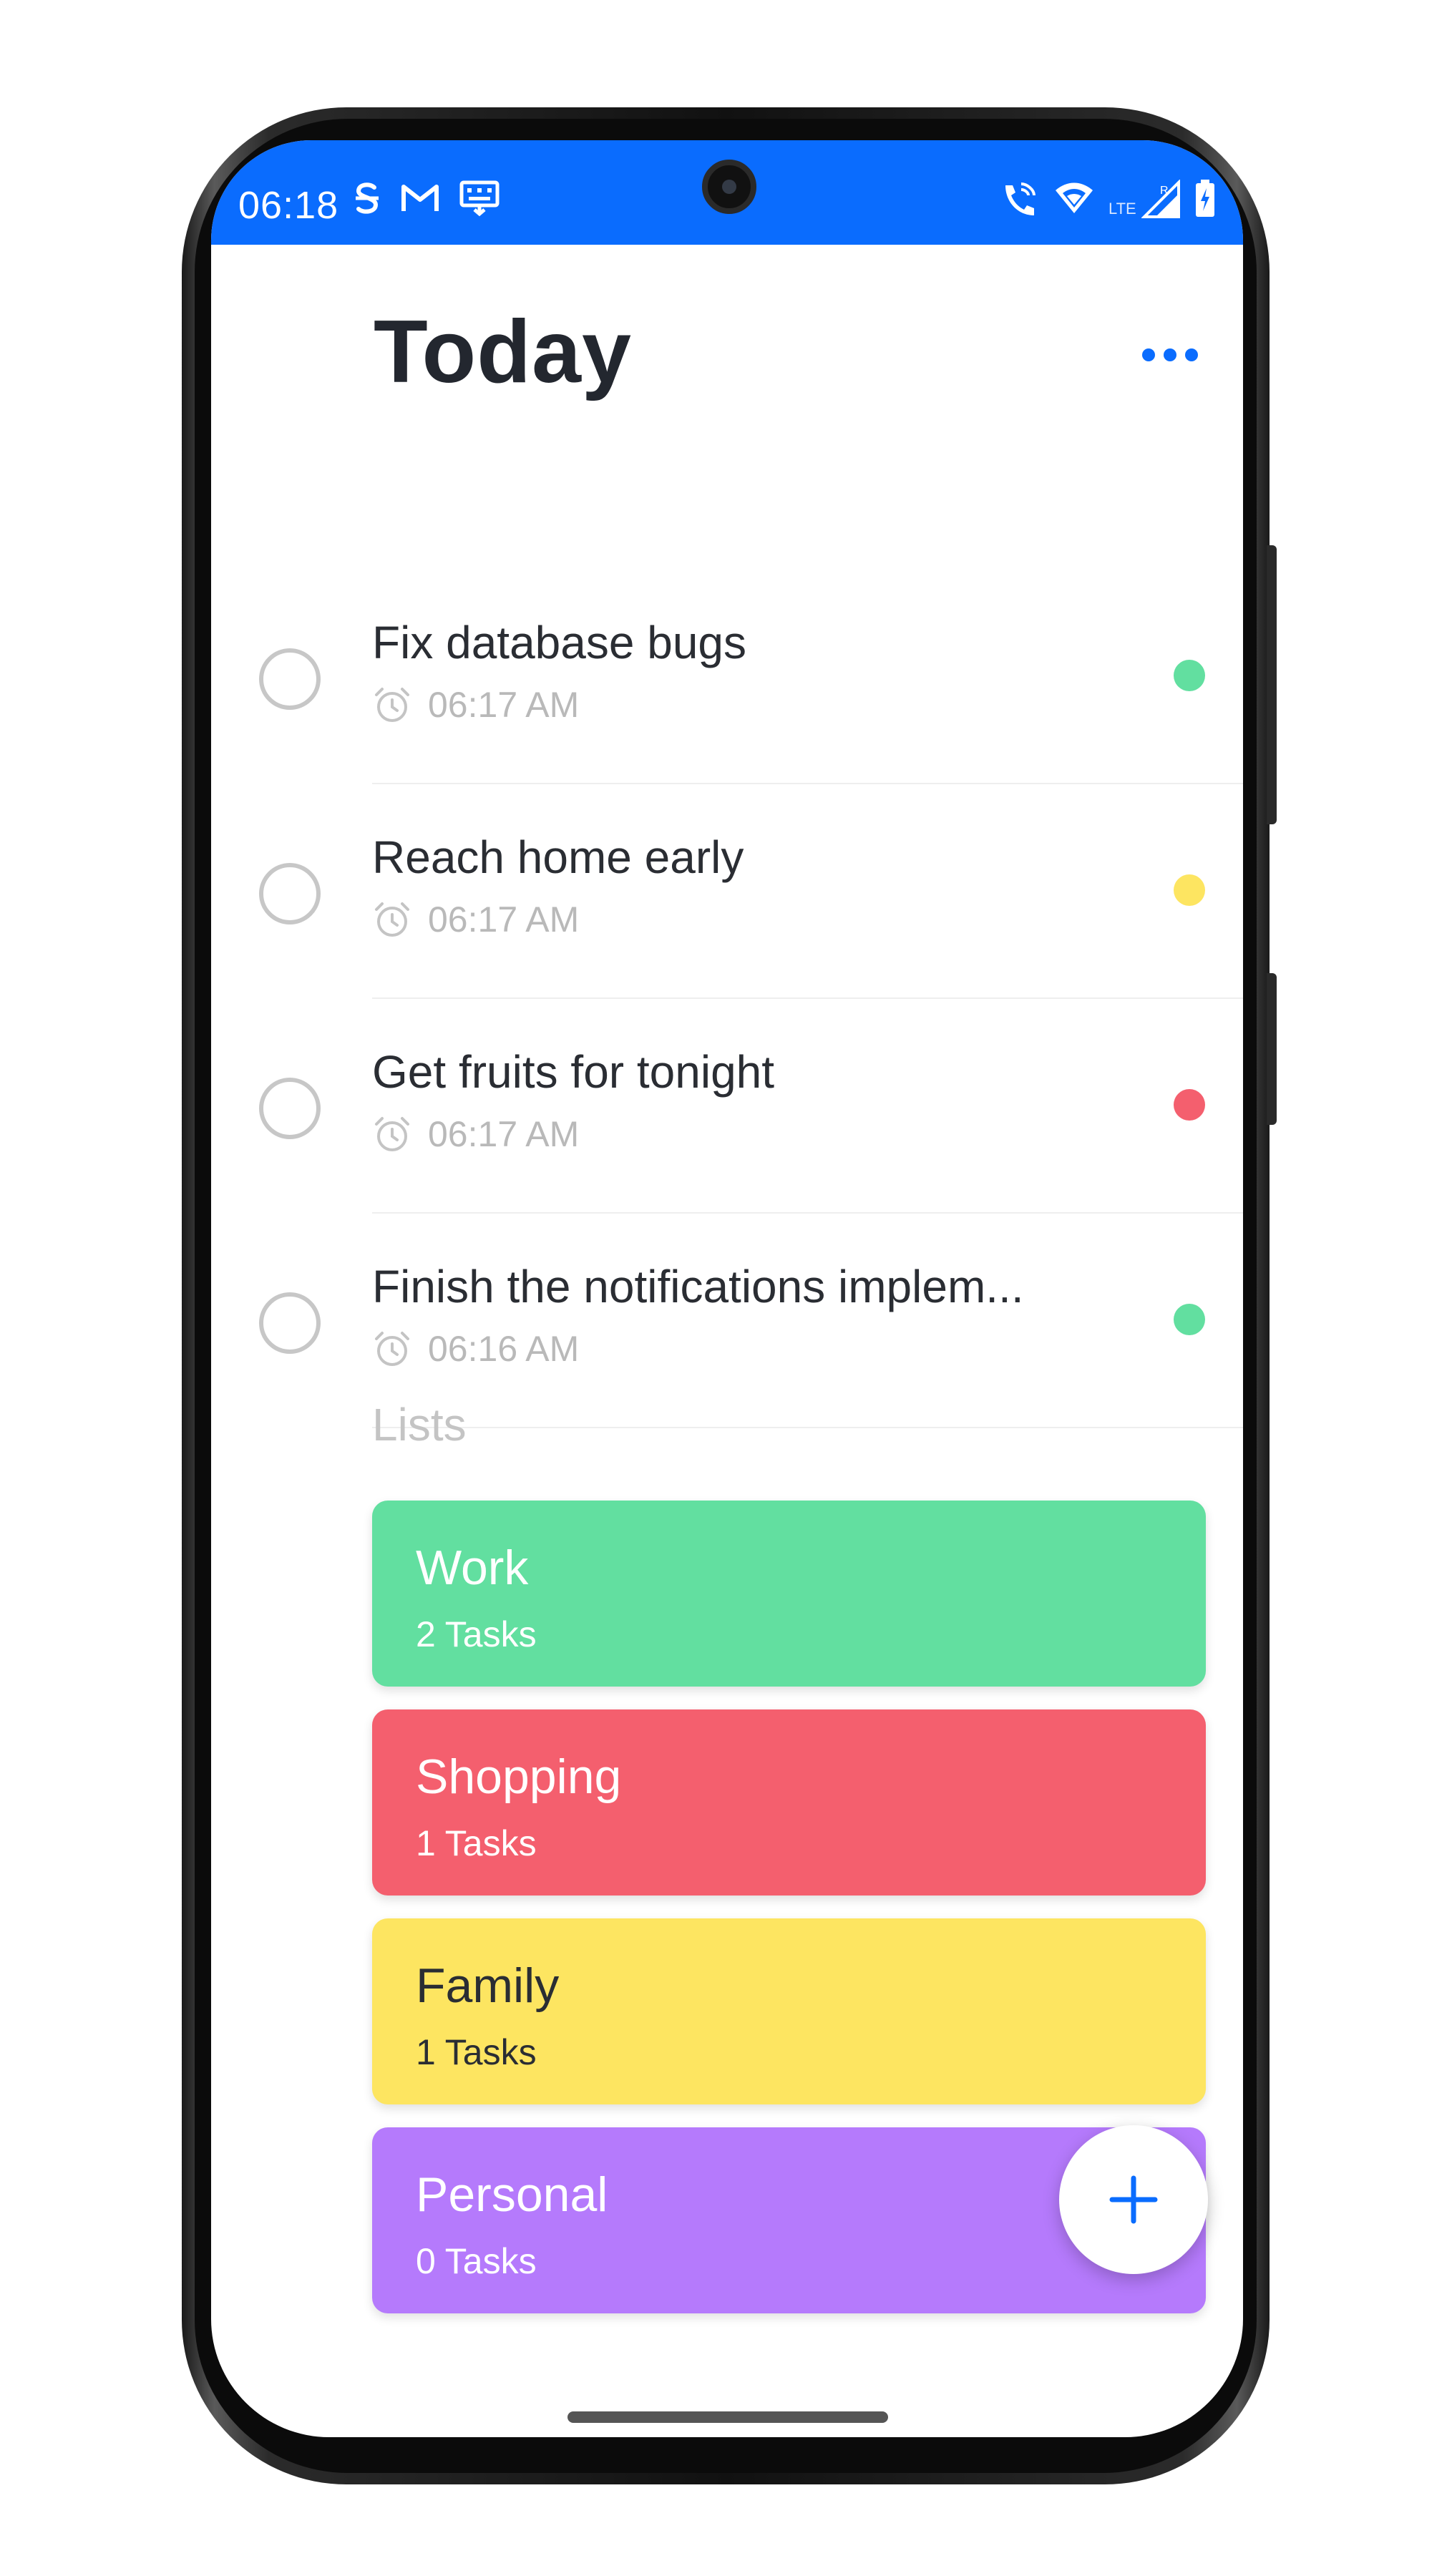 This screenshot has width=1452, height=2576. Describe the element at coordinates (729, 187) in the screenshot. I see `front-camera` at that location.